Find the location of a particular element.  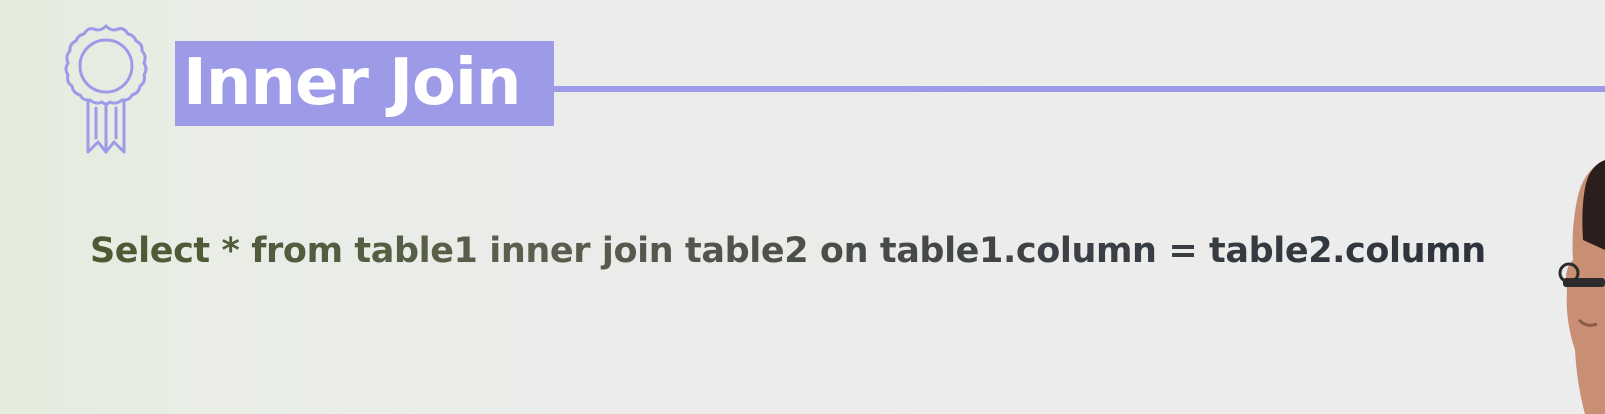

presenter-image is located at coordinates (1555, 287).